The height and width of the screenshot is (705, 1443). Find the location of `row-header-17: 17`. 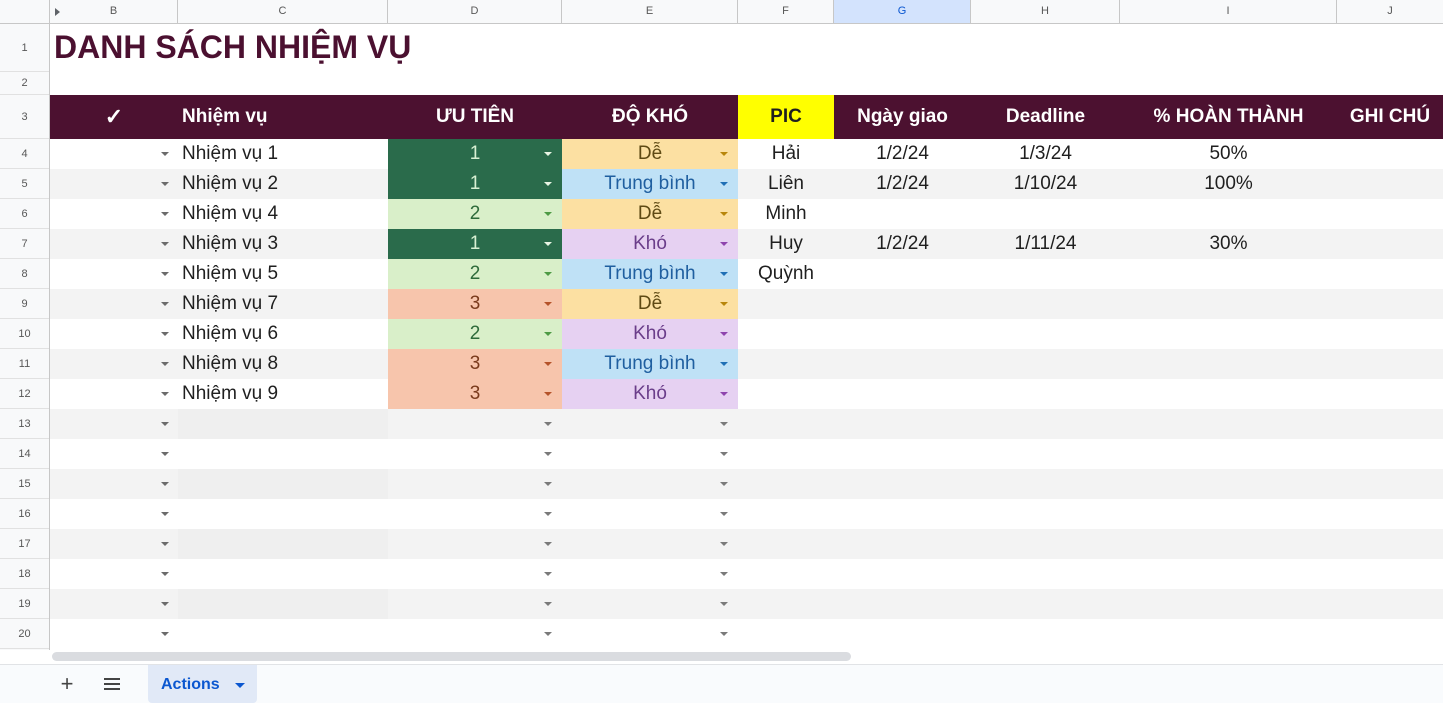

row-header-17: 17 is located at coordinates (24, 544).